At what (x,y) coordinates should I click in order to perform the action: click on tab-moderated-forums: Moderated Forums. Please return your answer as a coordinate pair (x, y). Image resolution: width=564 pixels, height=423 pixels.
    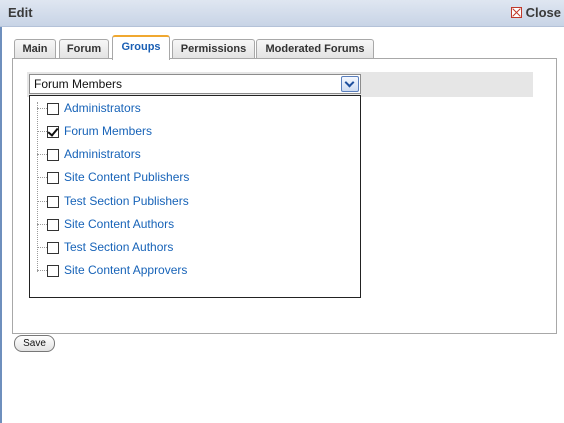
    Looking at the image, I should click on (315, 48).